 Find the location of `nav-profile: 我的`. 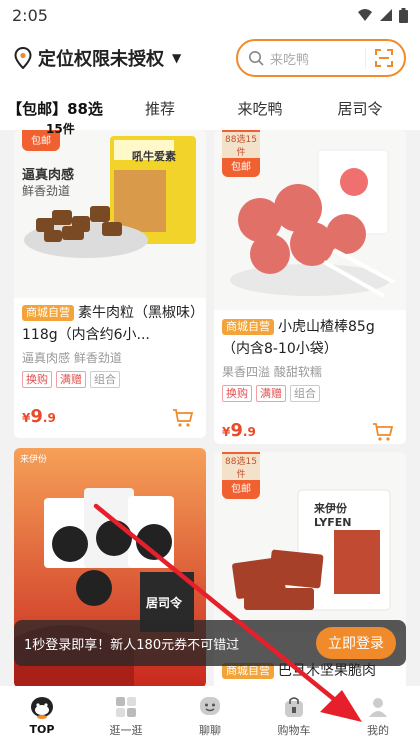

nav-profile: 我的 is located at coordinates (378, 716).